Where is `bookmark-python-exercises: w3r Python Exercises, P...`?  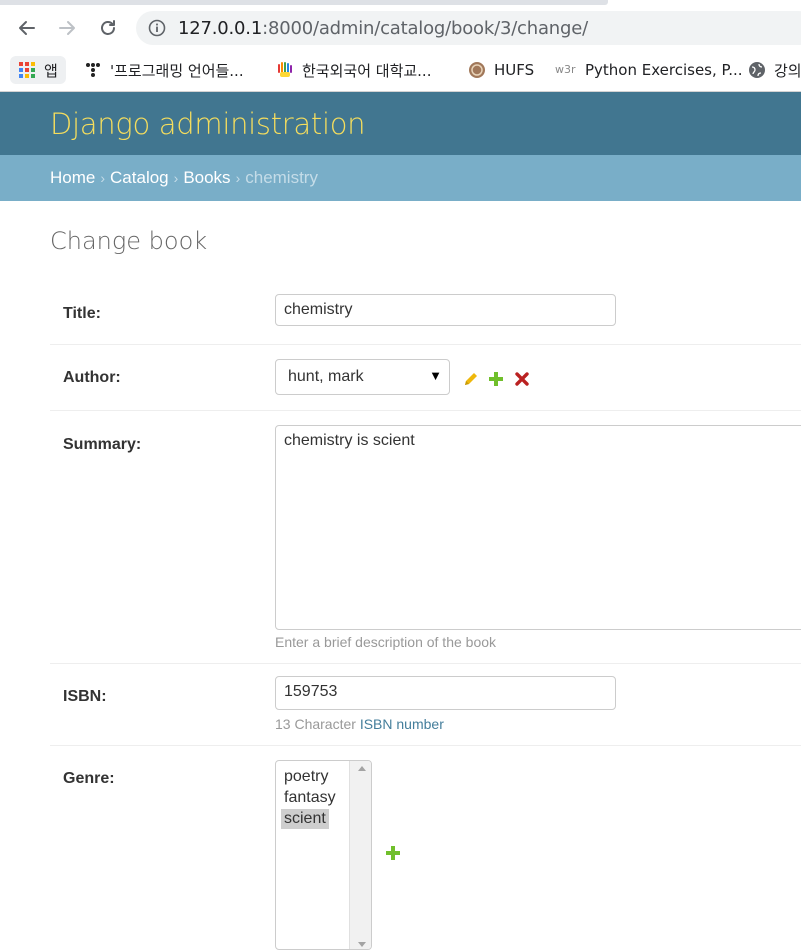 bookmark-python-exercises: w3r Python Exercises, P... is located at coordinates (649, 70).